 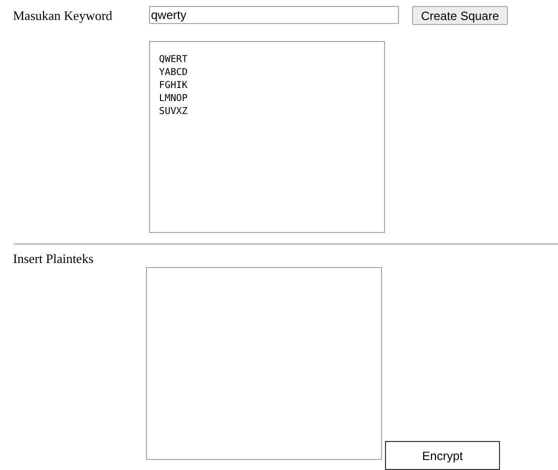 I want to click on encrypt-button: Encrypt, so click(x=442, y=455).